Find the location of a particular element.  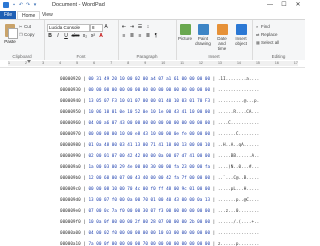

increase-indent-icon: ⇥ is located at coordinates (132, 27).